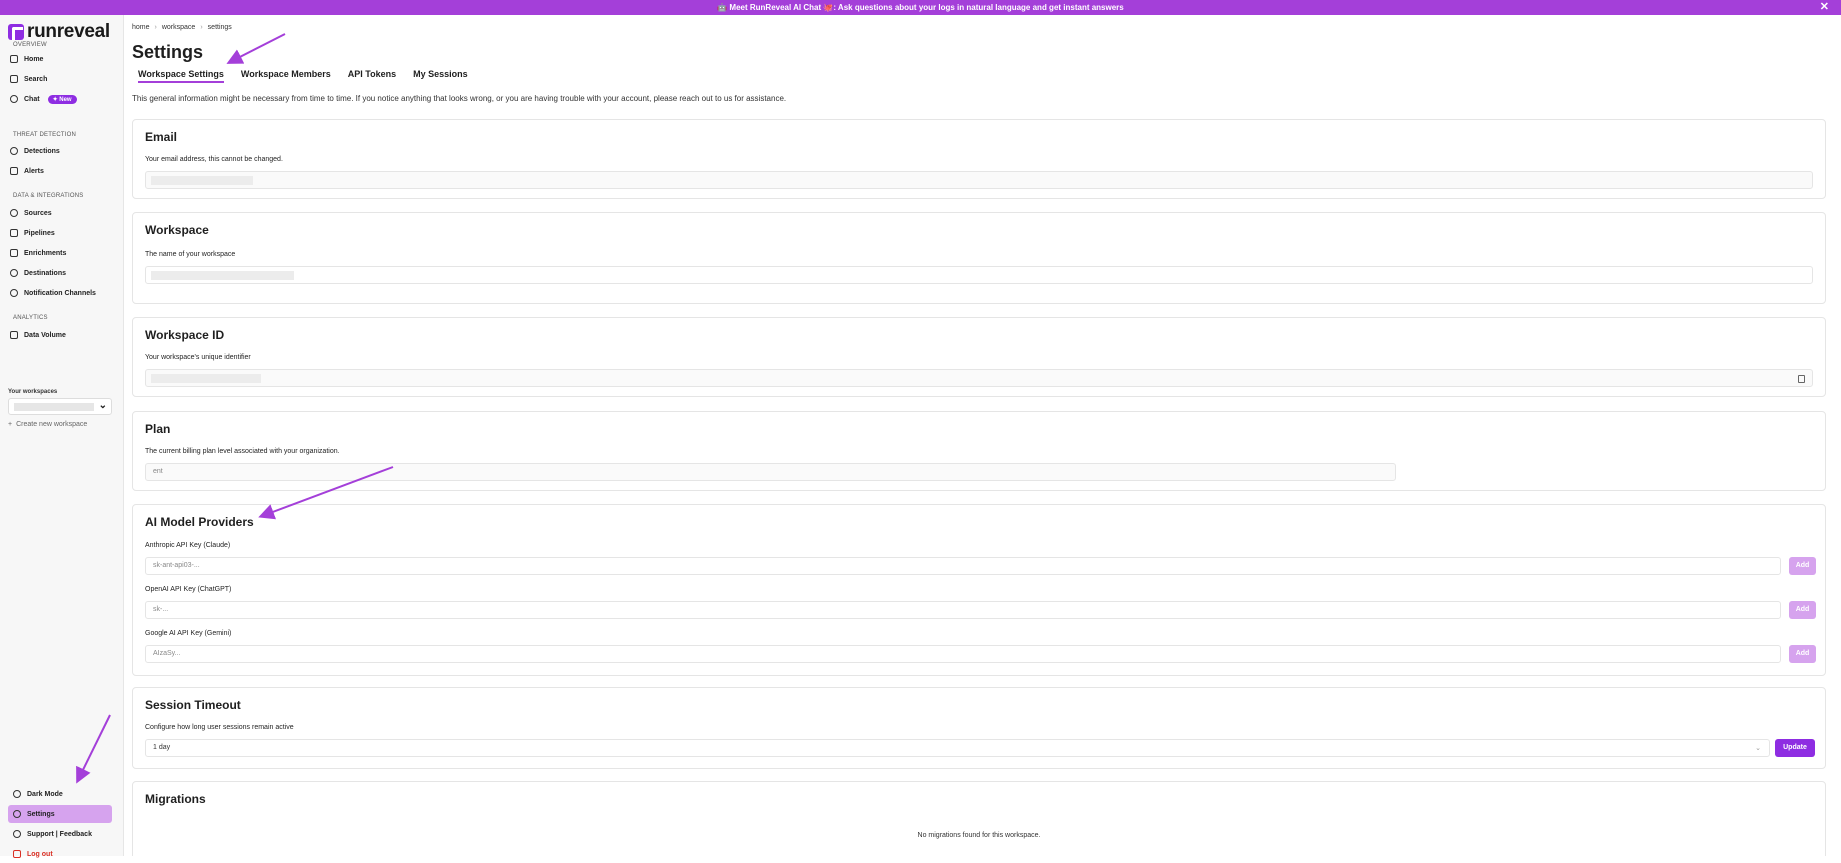 The image size is (1841, 863). I want to click on tab-api-tokens: API Tokens, so click(372, 76).